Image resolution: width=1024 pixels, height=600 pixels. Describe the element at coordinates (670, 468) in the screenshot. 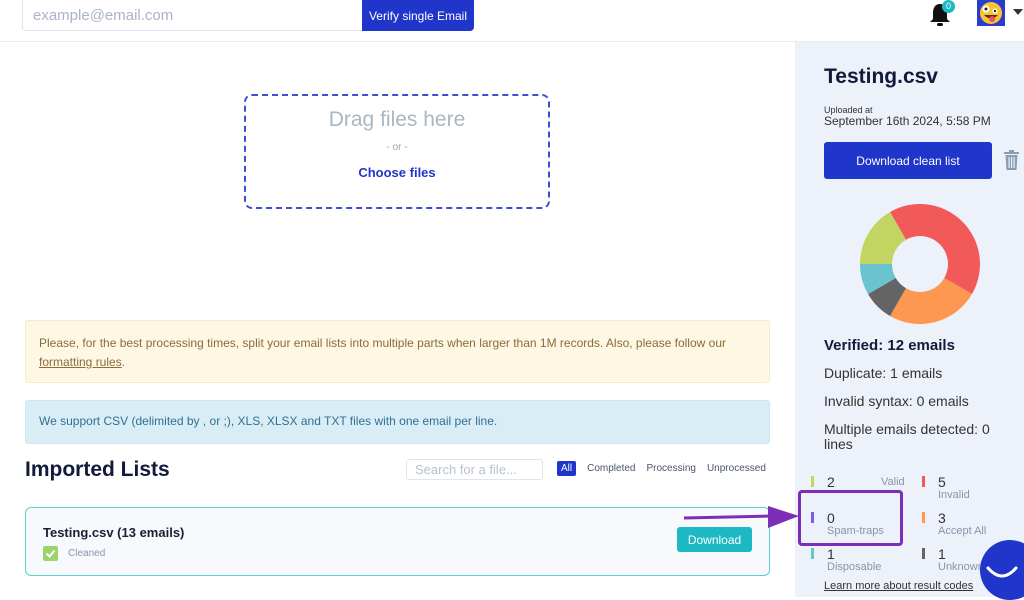

I see `filter-processing: Processing` at that location.